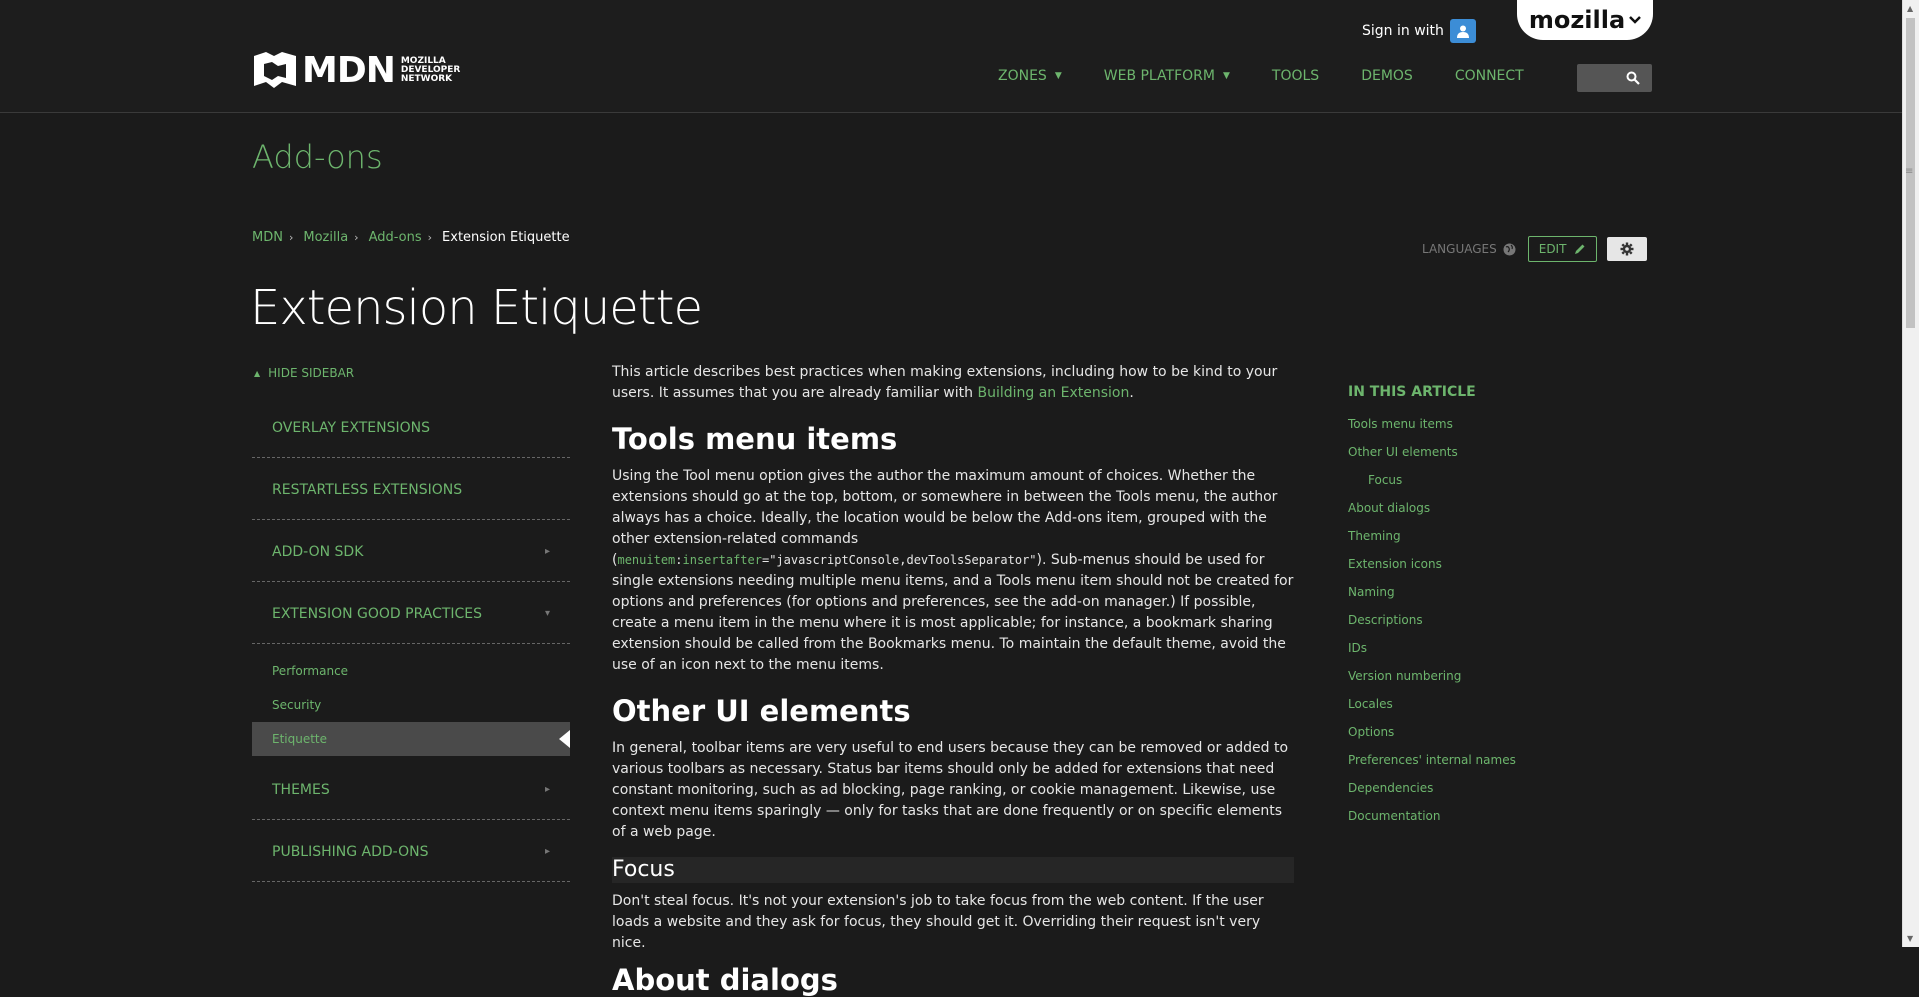 The height and width of the screenshot is (997, 1919). I want to click on heading-other-ui-elements: Other UI elements, so click(761, 711).